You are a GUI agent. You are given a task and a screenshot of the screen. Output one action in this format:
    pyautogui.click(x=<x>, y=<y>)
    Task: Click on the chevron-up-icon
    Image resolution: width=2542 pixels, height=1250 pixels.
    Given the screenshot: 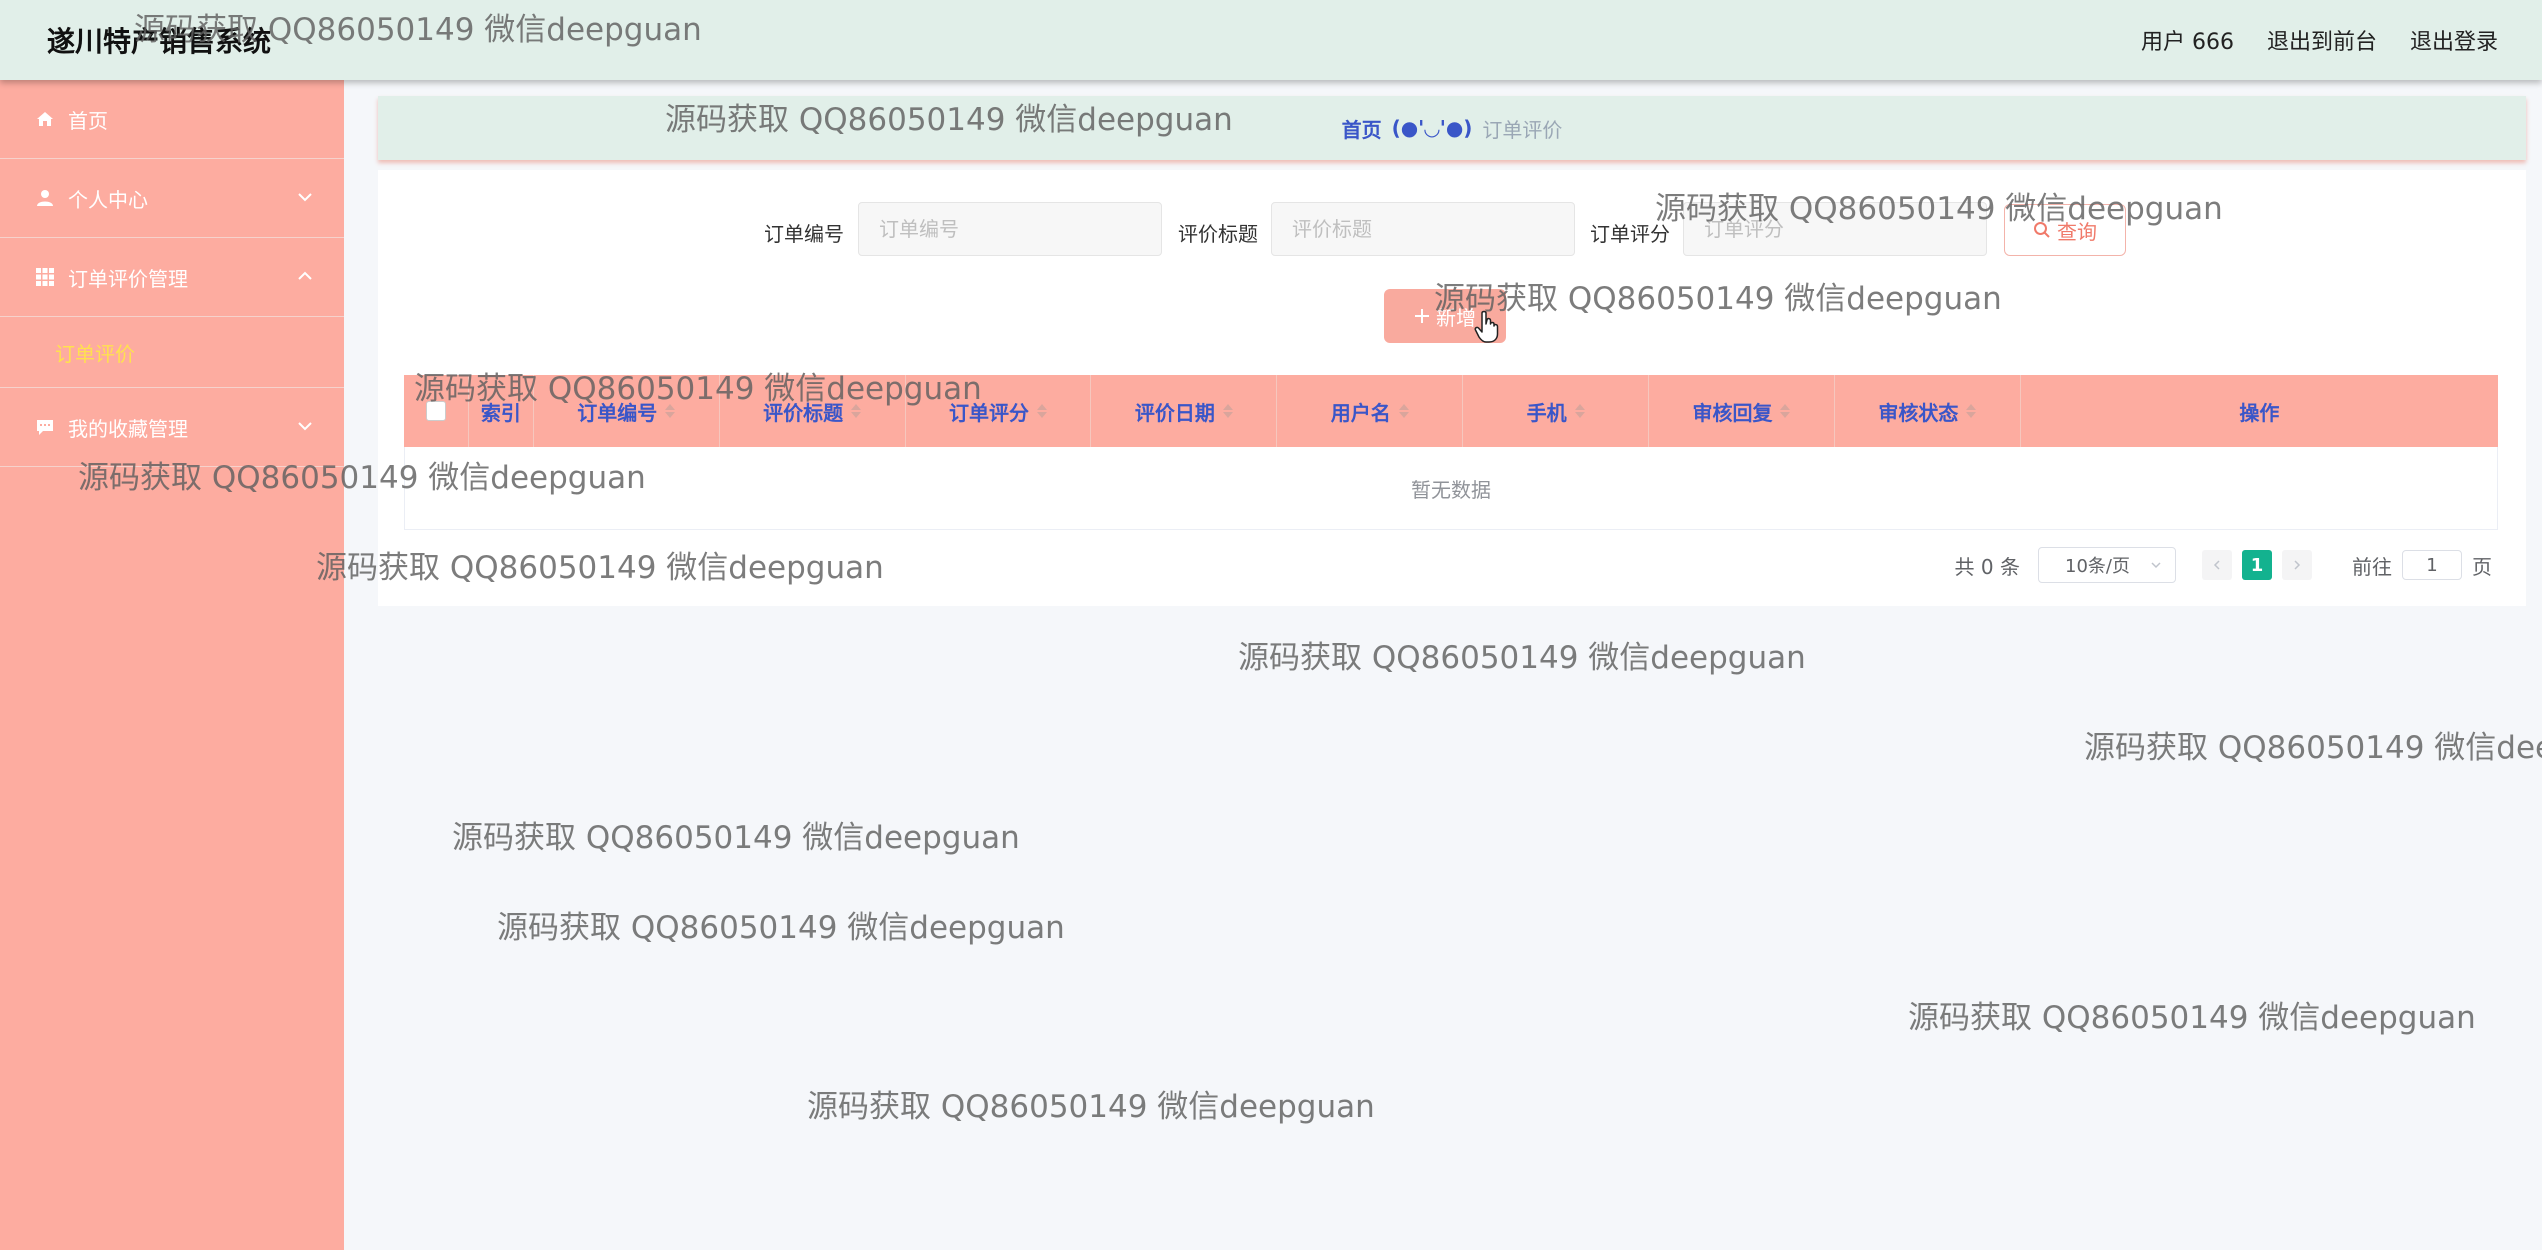 What is the action you would take?
    pyautogui.click(x=305, y=275)
    